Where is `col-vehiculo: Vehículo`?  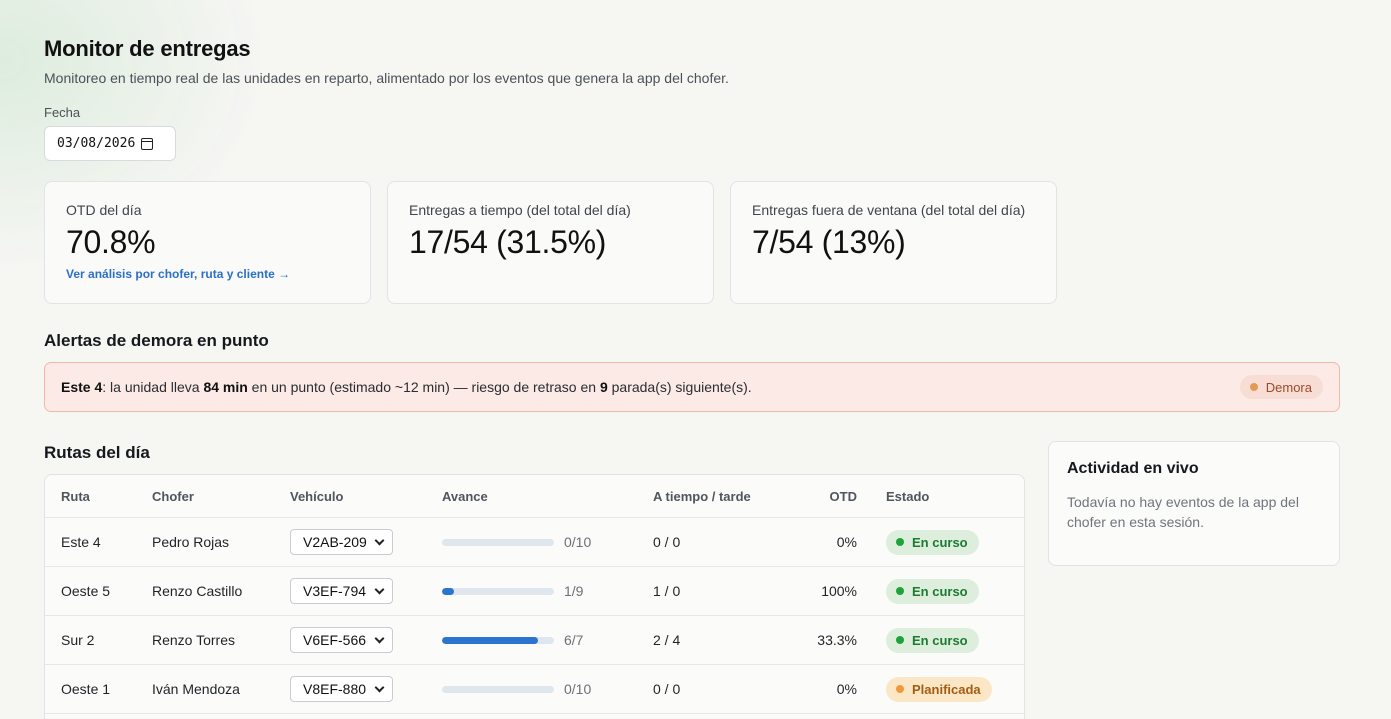 col-vehiculo: Vehículo is located at coordinates (316, 496).